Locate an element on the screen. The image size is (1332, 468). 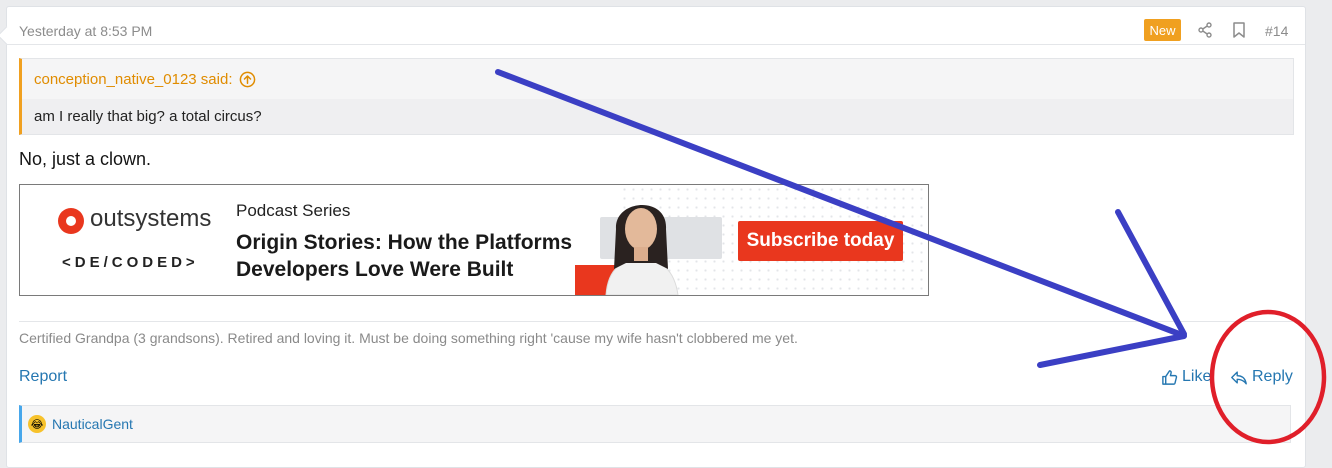
ad-brand-name: outsystems is located at coordinates (151, 218).